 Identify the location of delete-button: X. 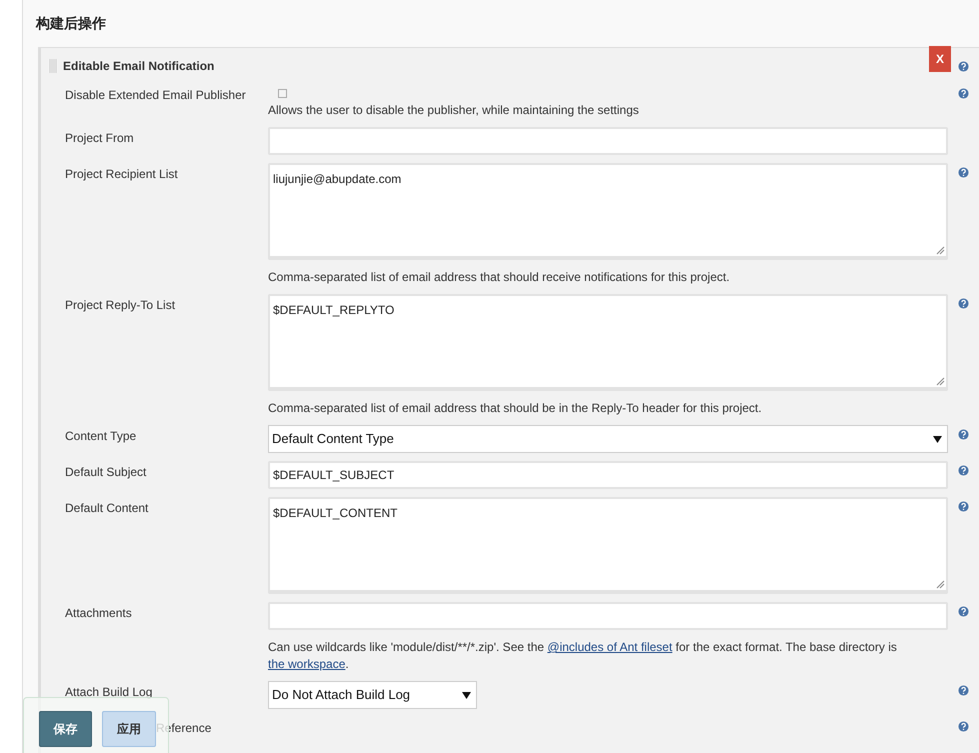
(940, 59).